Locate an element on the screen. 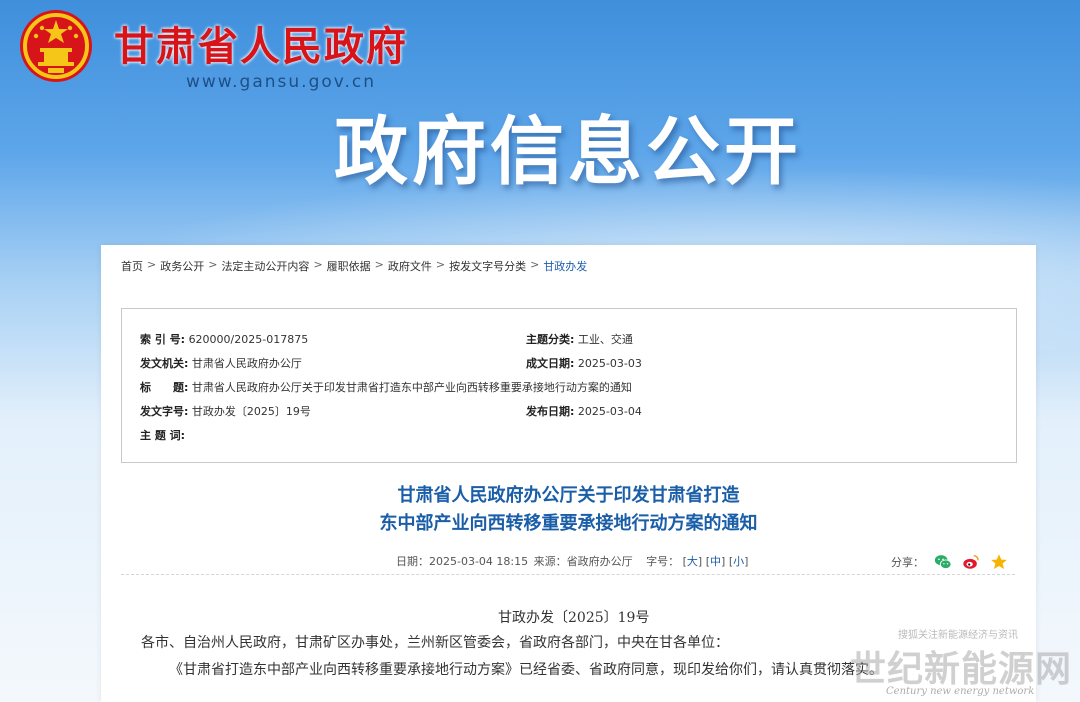  wechat-icon is located at coordinates (943, 562).